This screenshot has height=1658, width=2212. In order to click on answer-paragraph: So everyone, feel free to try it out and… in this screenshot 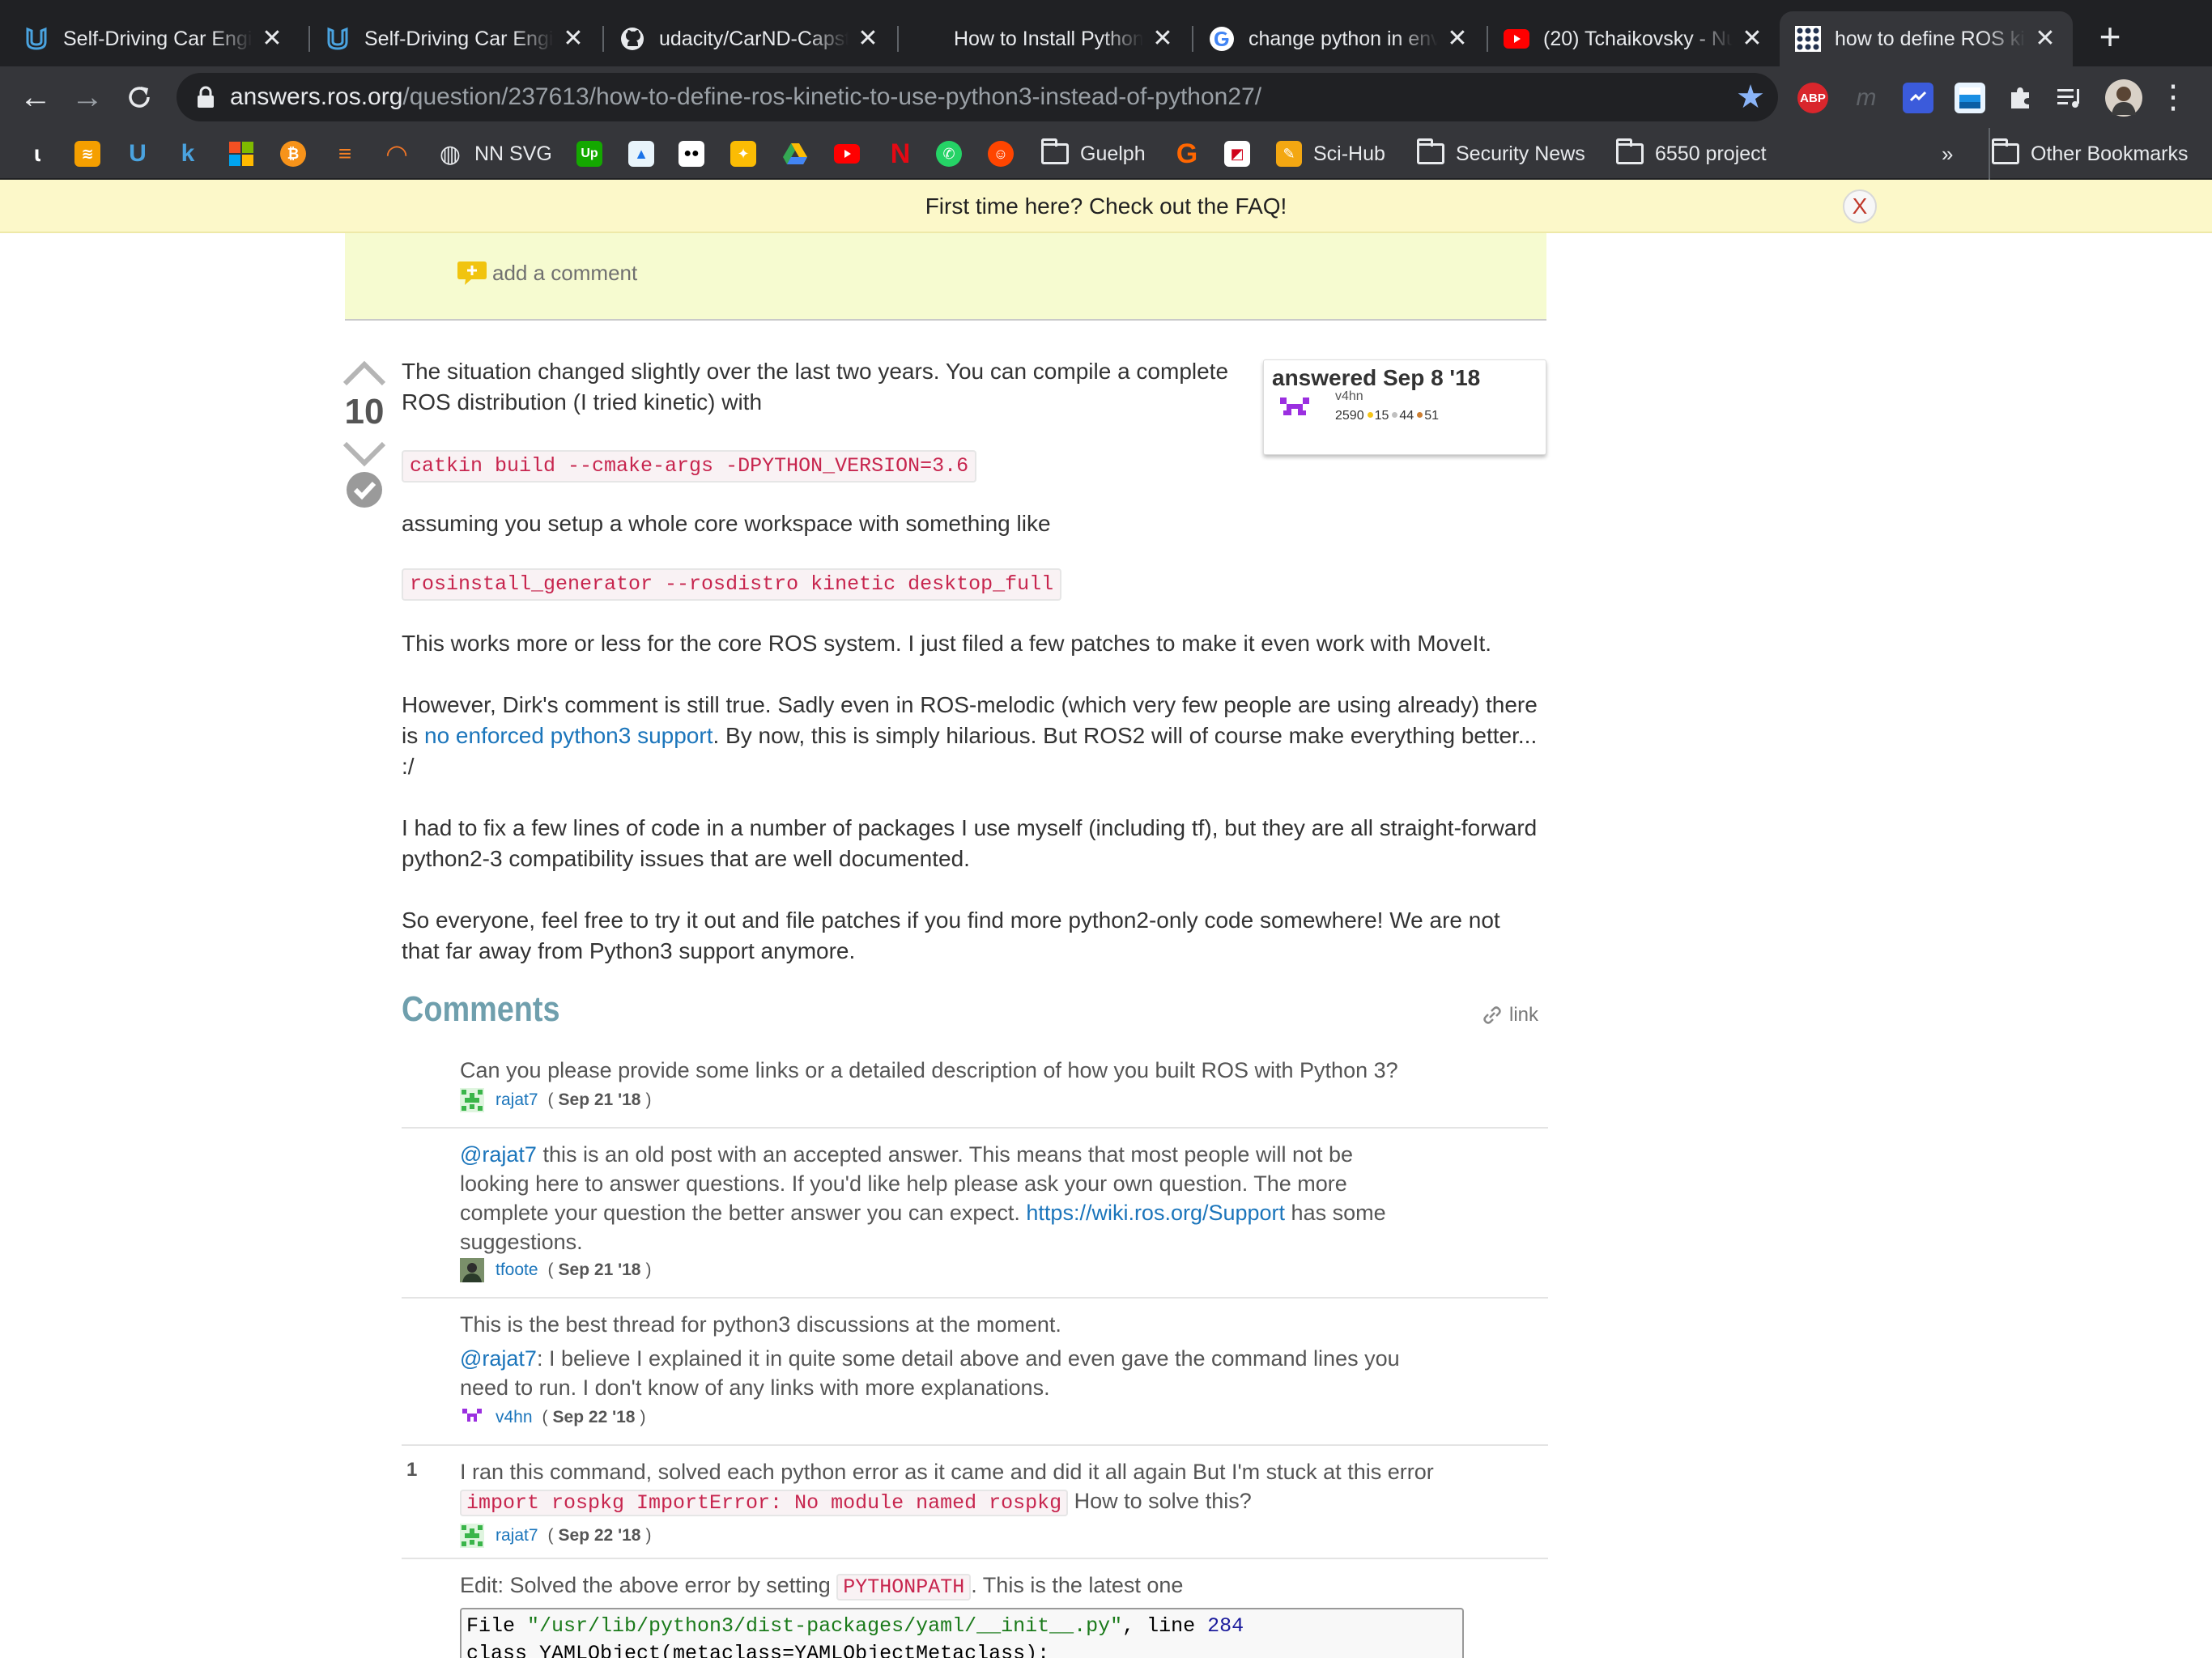, I will do `click(951, 935)`.